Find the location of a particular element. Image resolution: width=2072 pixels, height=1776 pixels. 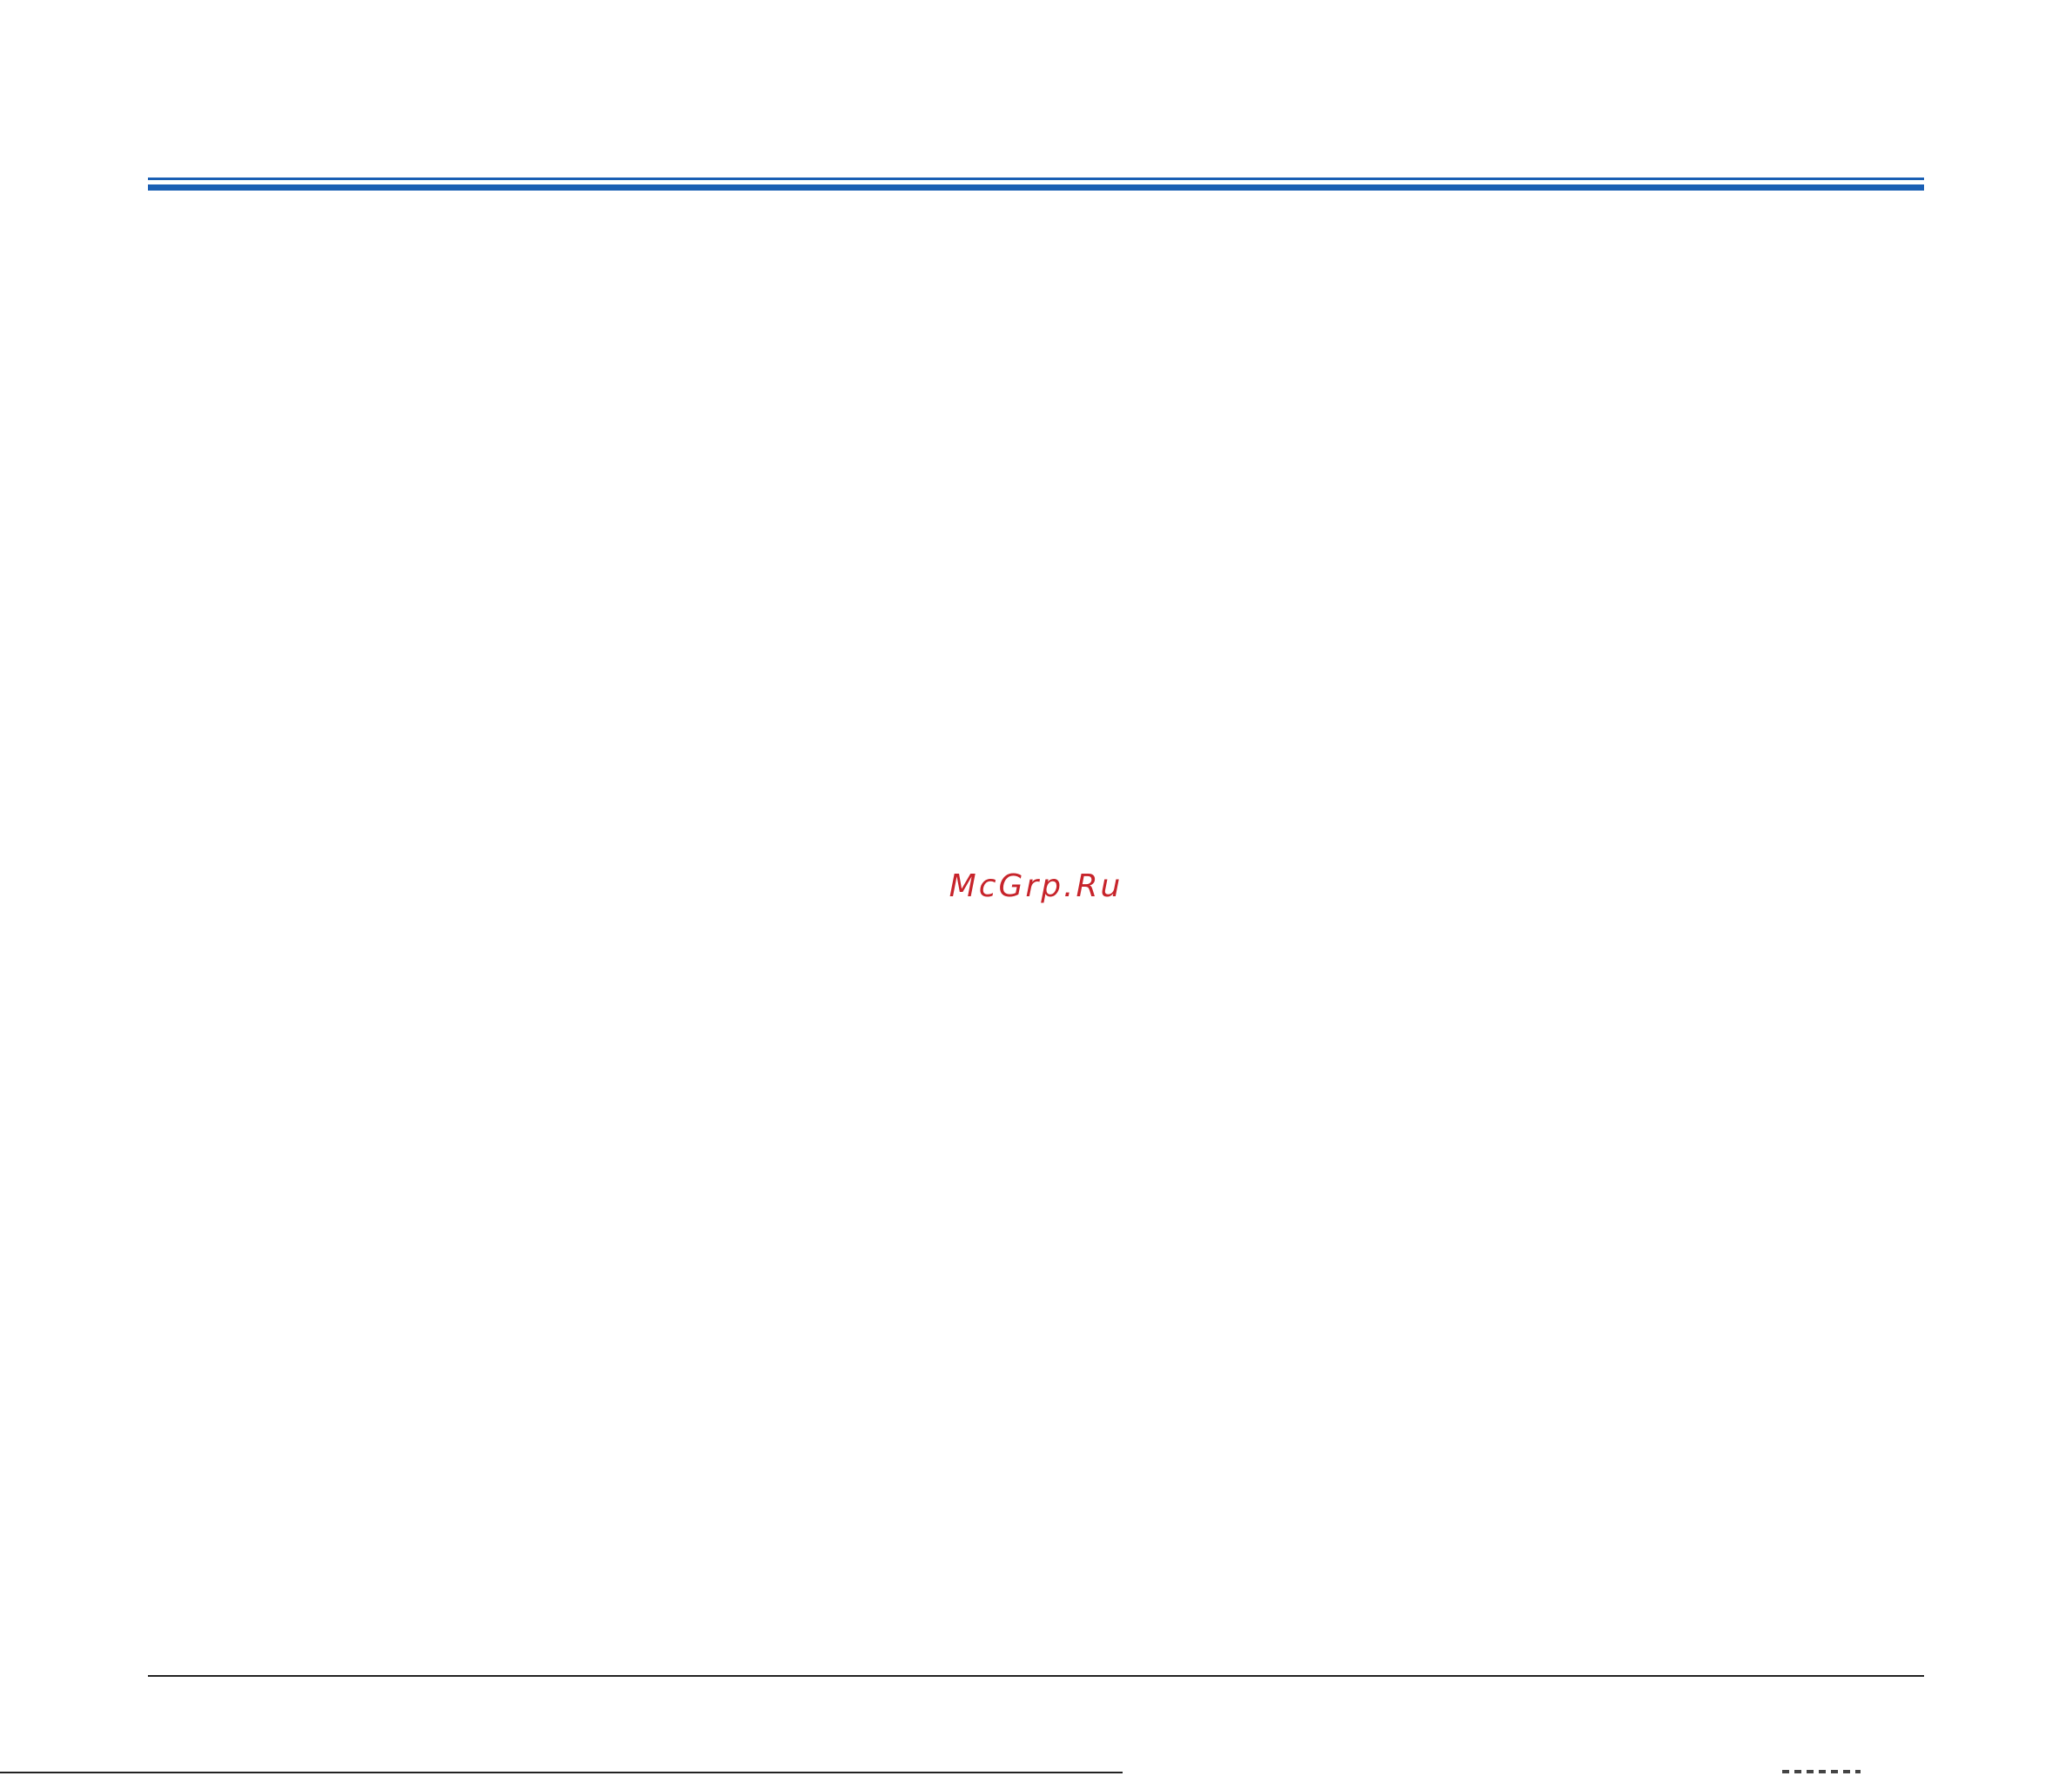

header-rule-thin is located at coordinates (1036, 179).